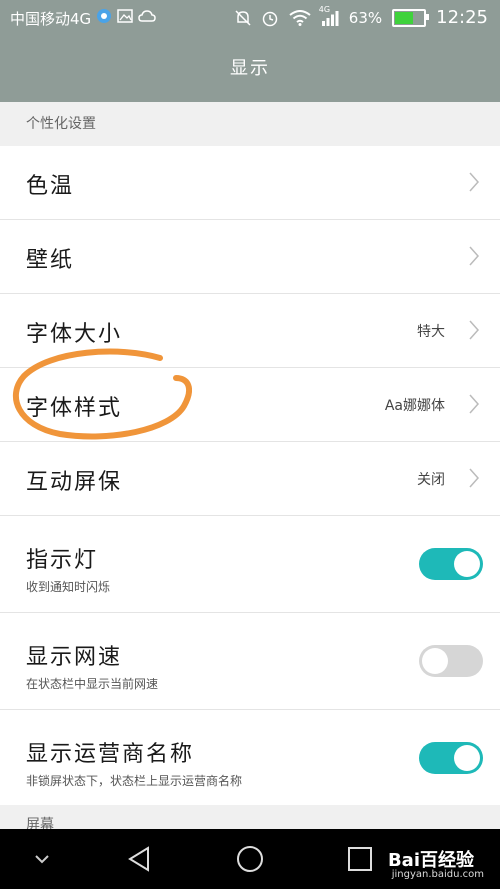 The width and height of the screenshot is (500, 889). What do you see at coordinates (451, 758) in the screenshot?
I see `carrier-name-toggle` at bounding box center [451, 758].